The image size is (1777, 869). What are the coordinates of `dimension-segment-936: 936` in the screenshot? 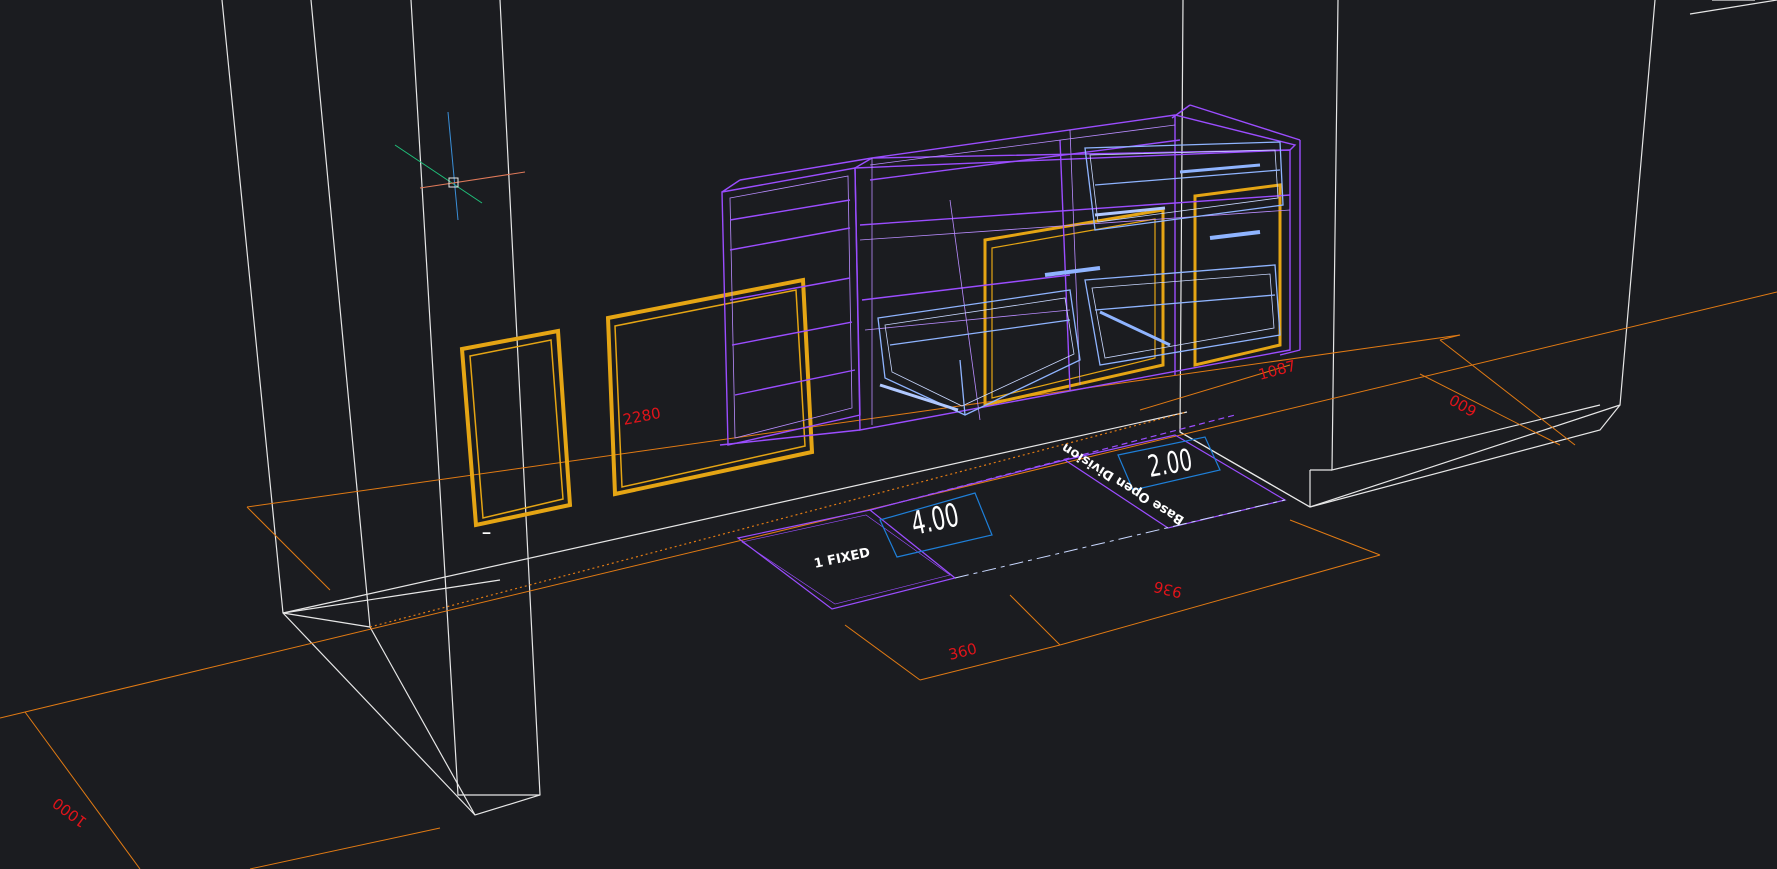 It's located at (1168, 589).